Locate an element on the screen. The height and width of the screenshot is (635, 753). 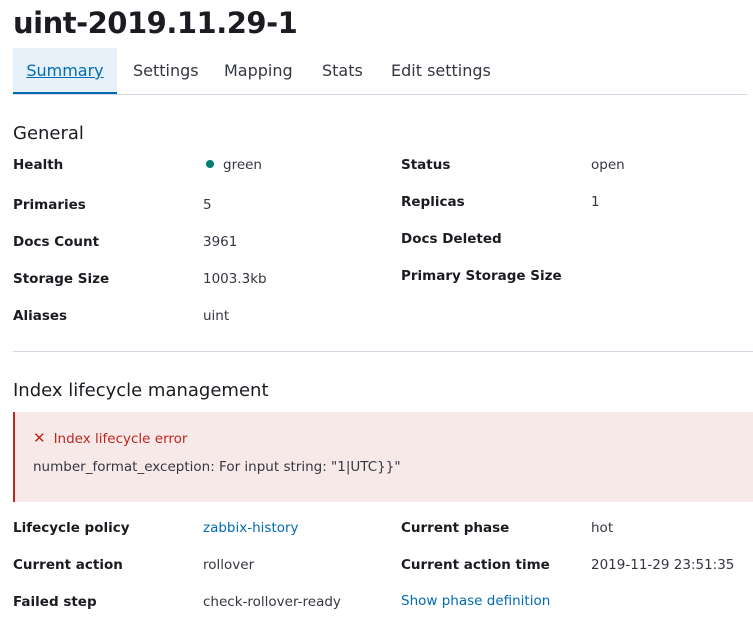
tab-mapping: Mapping is located at coordinates (258, 71).